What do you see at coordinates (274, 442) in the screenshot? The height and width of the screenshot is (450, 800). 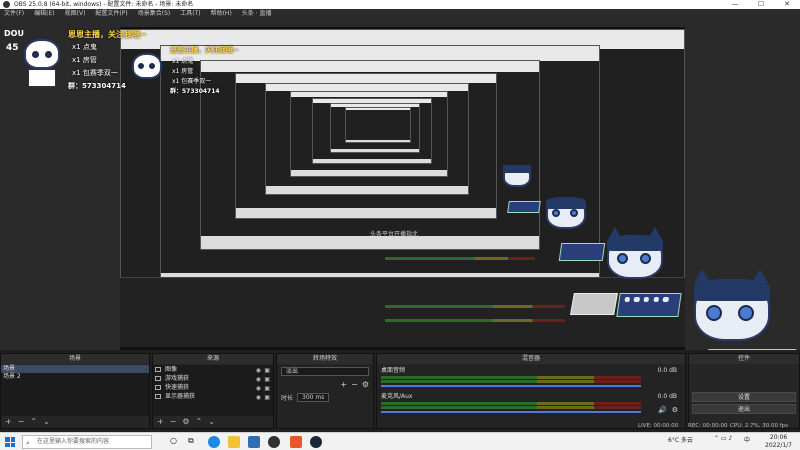 I see `obs-icon` at bounding box center [274, 442].